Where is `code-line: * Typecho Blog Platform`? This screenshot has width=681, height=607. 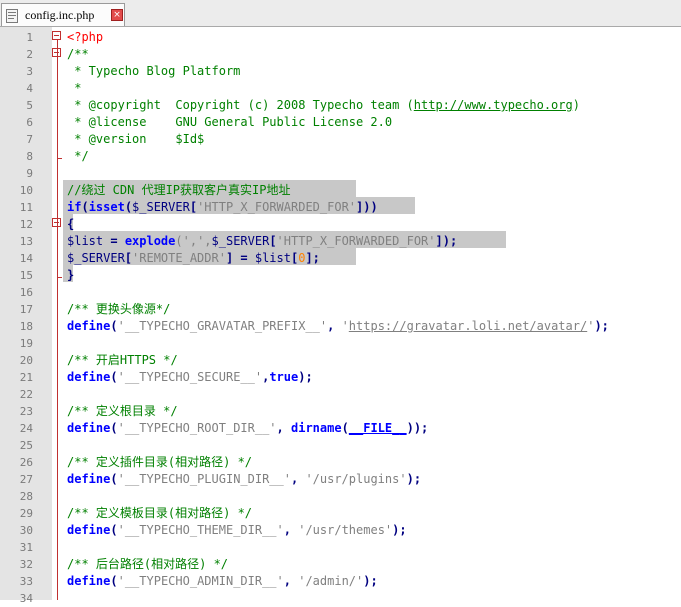 code-line: * Typecho Blog Platform is located at coordinates (340, 71).